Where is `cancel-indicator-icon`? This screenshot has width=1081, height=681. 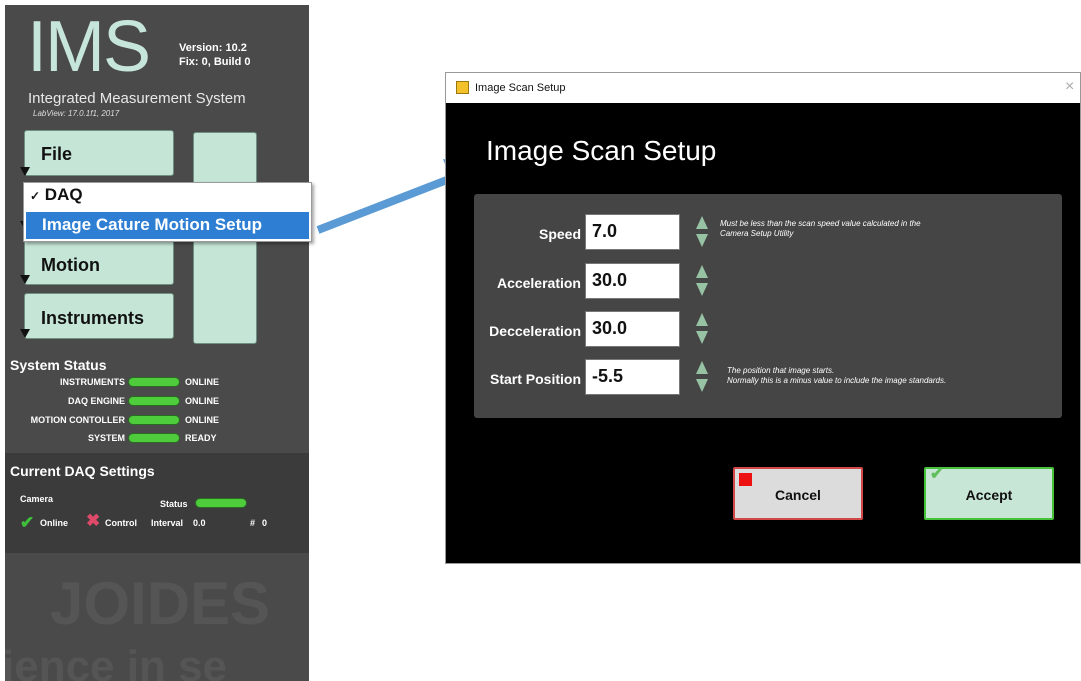
cancel-indicator-icon is located at coordinates (745, 479).